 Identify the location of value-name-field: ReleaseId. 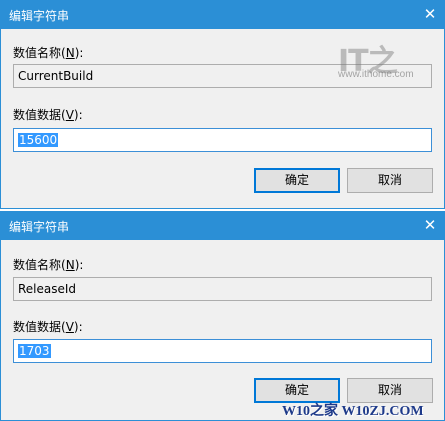
(222, 289).